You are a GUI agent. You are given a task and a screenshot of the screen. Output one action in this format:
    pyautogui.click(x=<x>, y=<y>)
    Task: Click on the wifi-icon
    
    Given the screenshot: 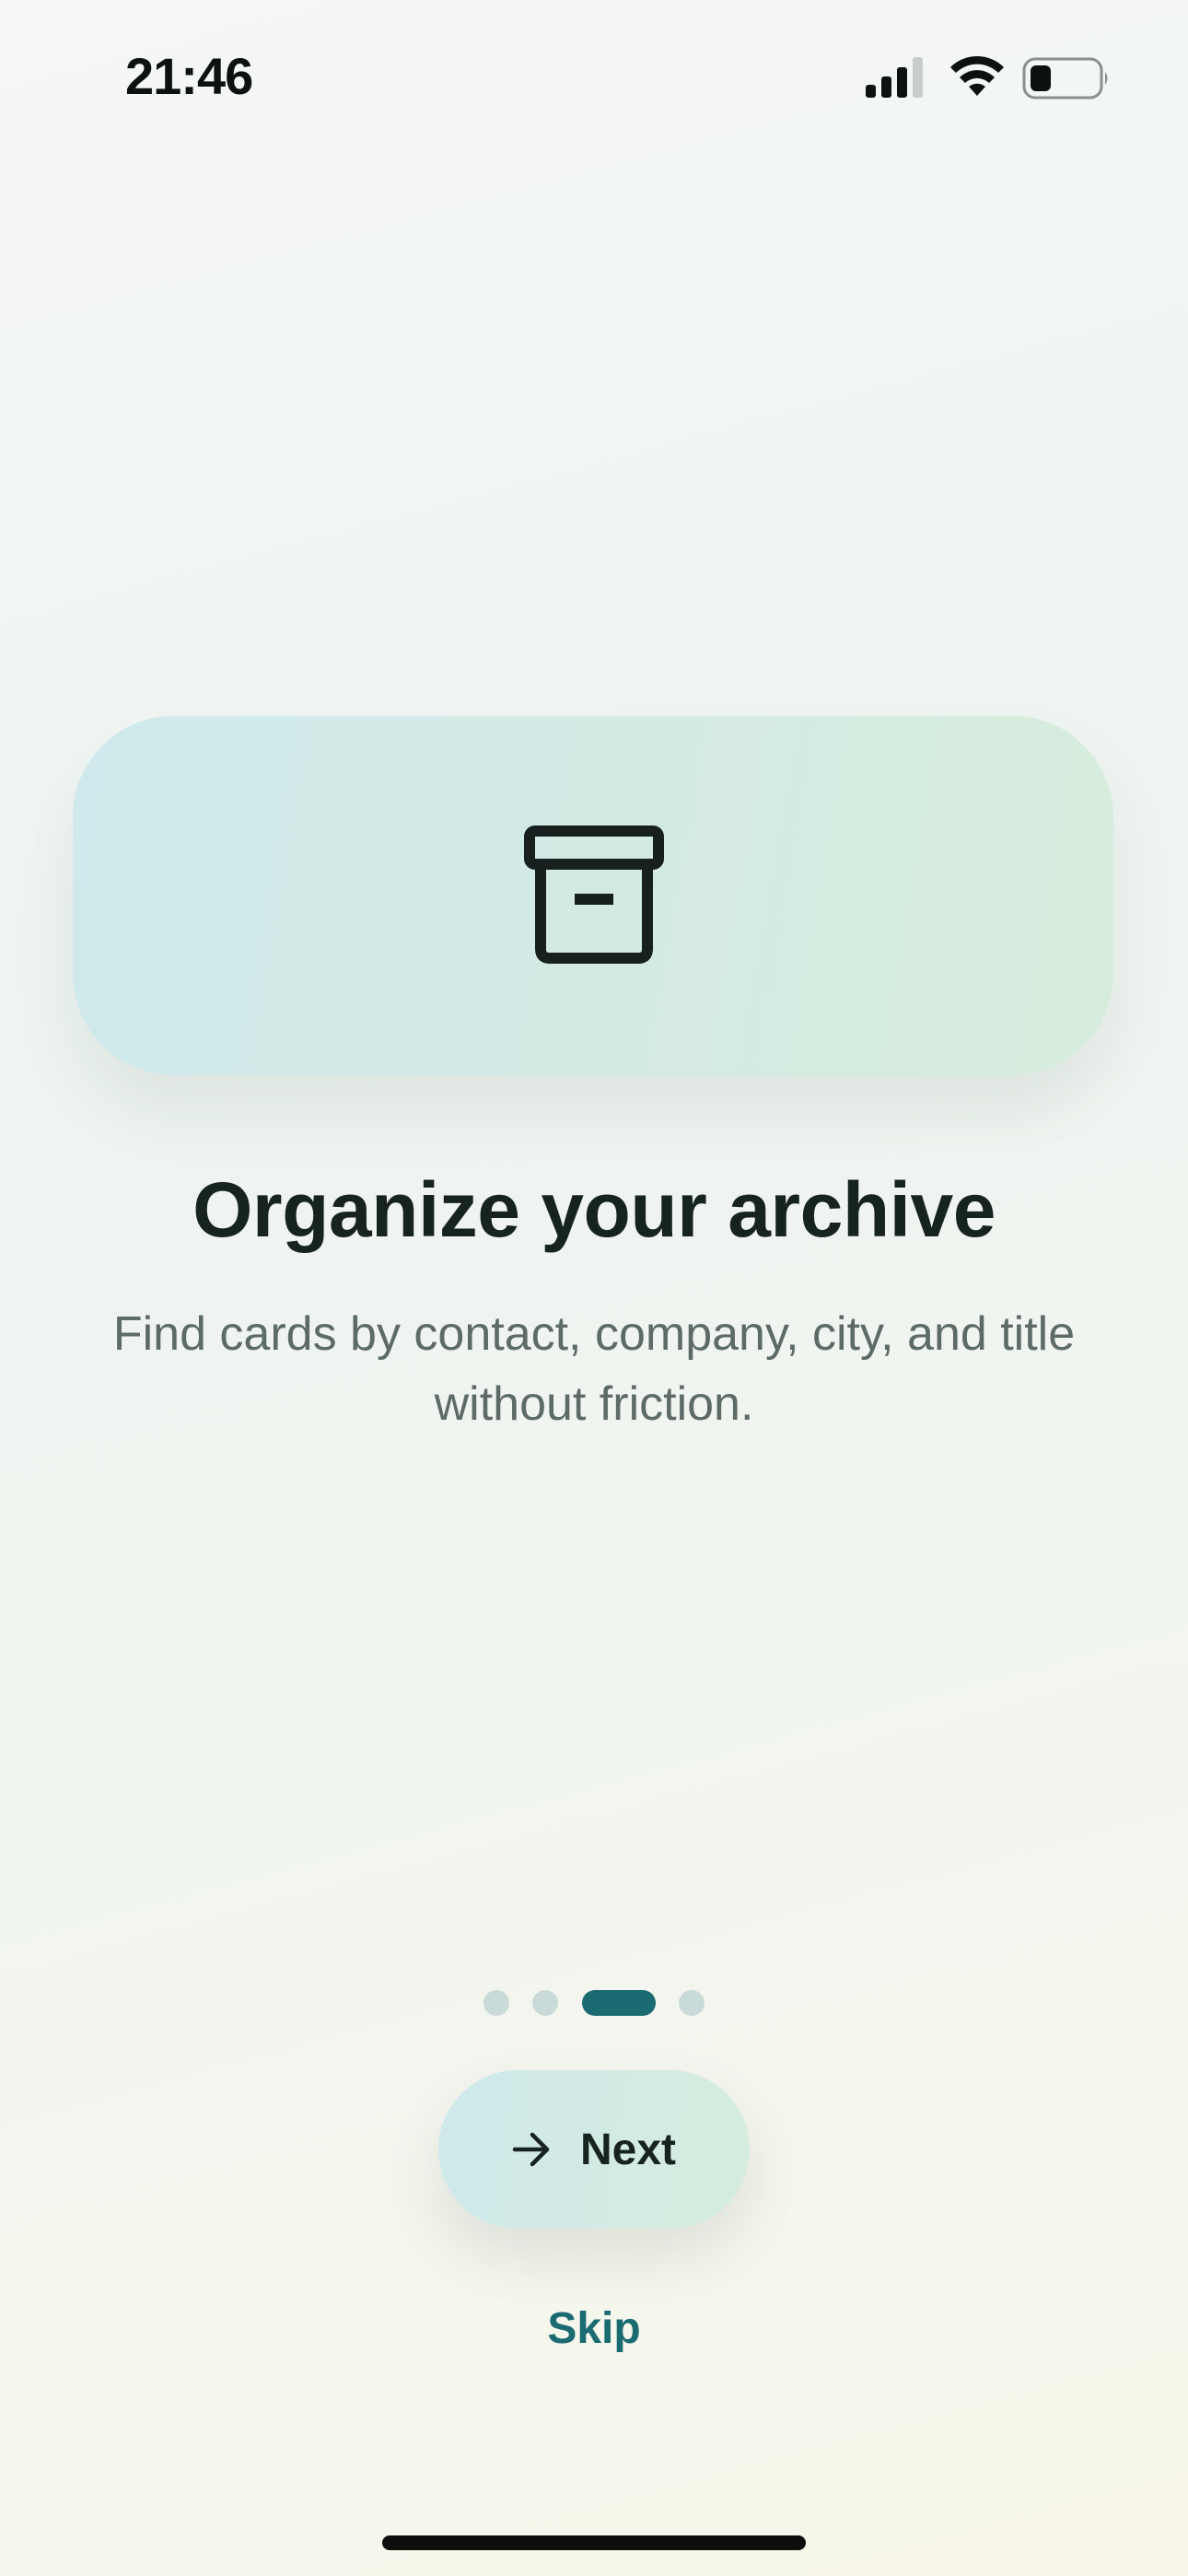 What is the action you would take?
    pyautogui.click(x=977, y=75)
    